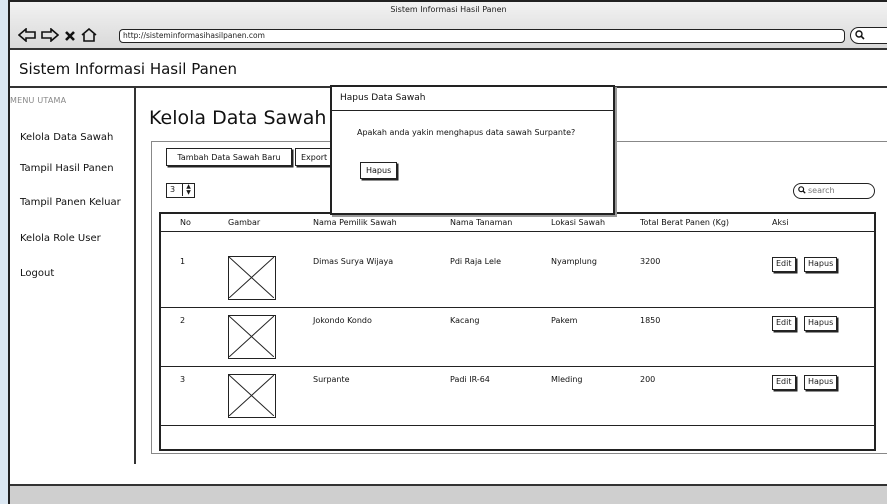  I want to click on nav-controls, so click(57, 36).